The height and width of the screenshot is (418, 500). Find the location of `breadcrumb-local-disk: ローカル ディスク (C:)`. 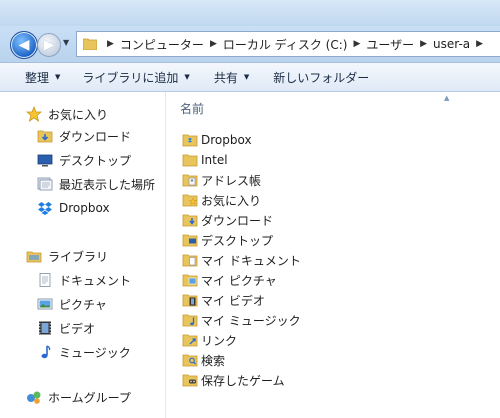

breadcrumb-local-disk: ローカル ディスク (C:) is located at coordinates (285, 44).